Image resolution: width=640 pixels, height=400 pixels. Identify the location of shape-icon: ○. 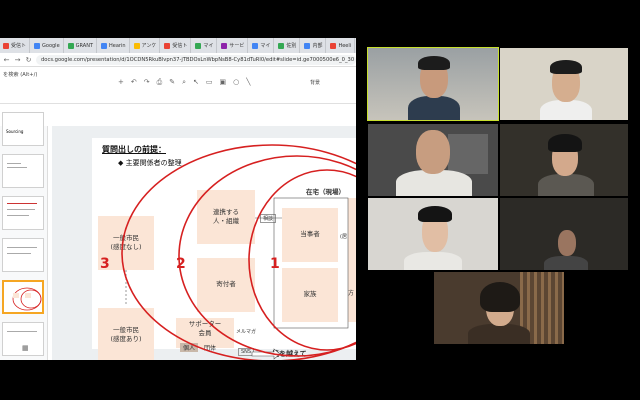
(236, 82).